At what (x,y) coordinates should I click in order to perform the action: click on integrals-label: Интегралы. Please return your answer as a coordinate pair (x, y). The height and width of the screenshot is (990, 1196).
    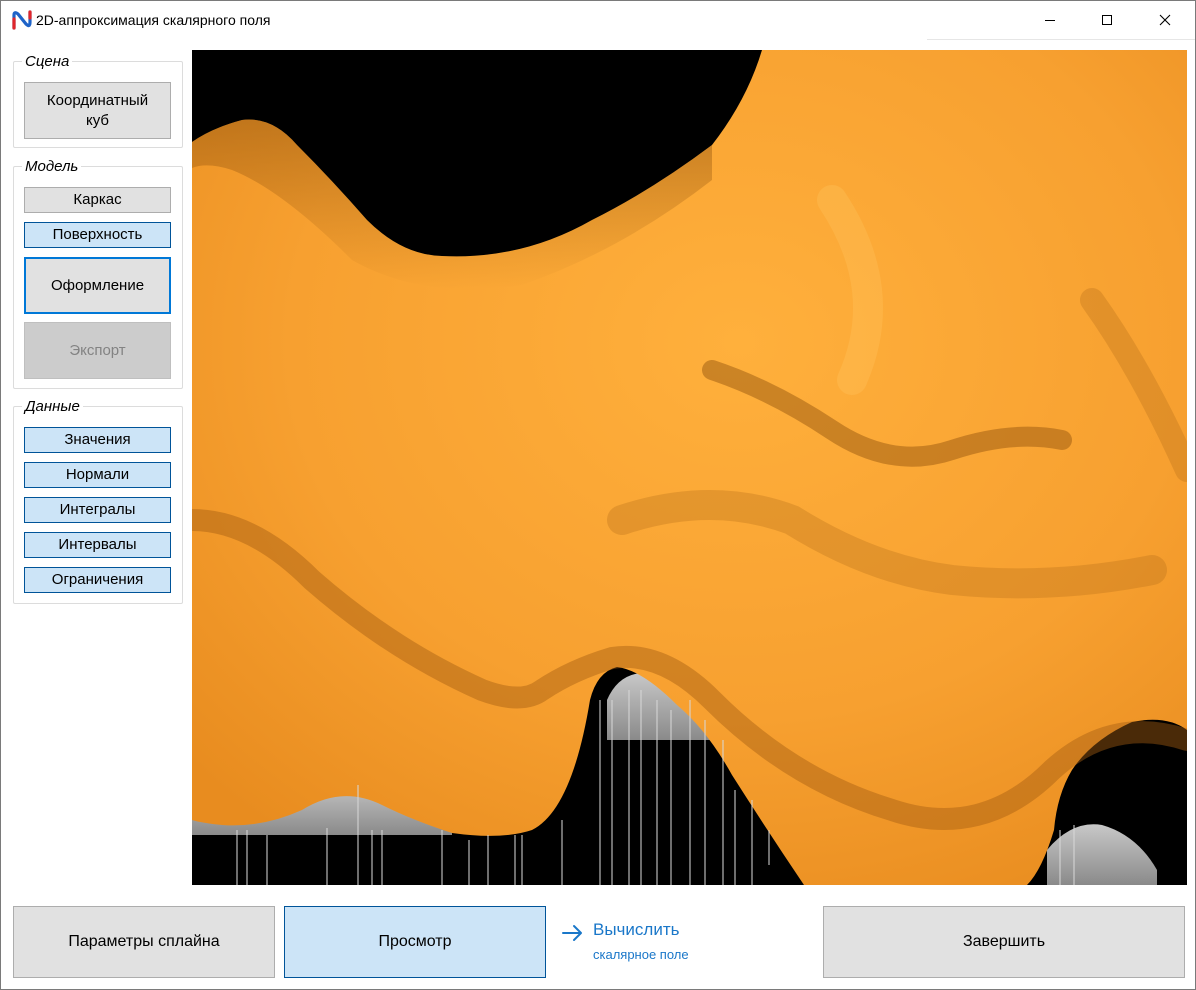
    Looking at the image, I should click on (97, 509).